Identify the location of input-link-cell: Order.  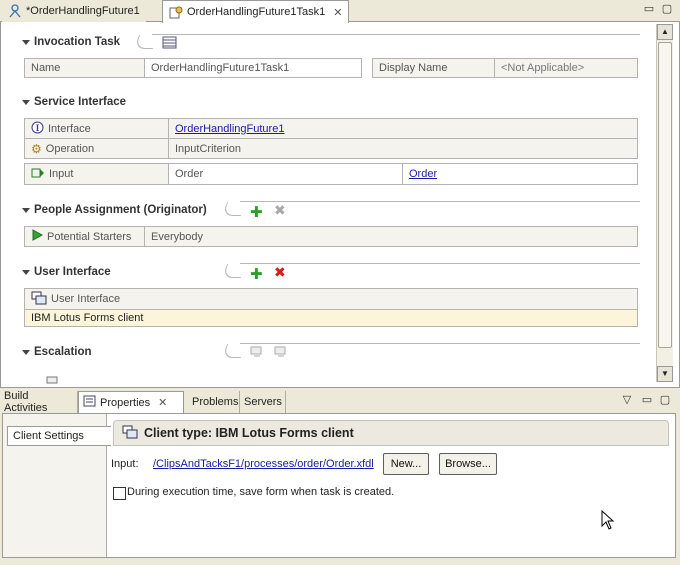
(520, 174).